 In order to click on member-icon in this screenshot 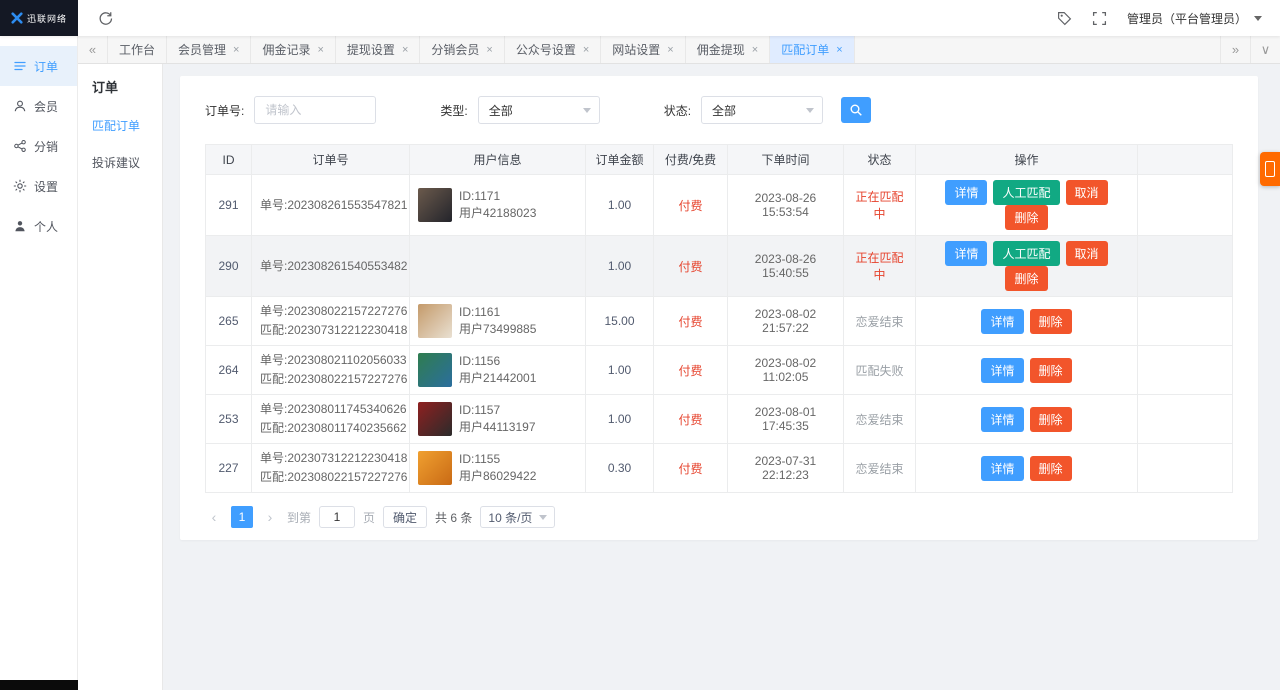, I will do `click(20, 106)`.